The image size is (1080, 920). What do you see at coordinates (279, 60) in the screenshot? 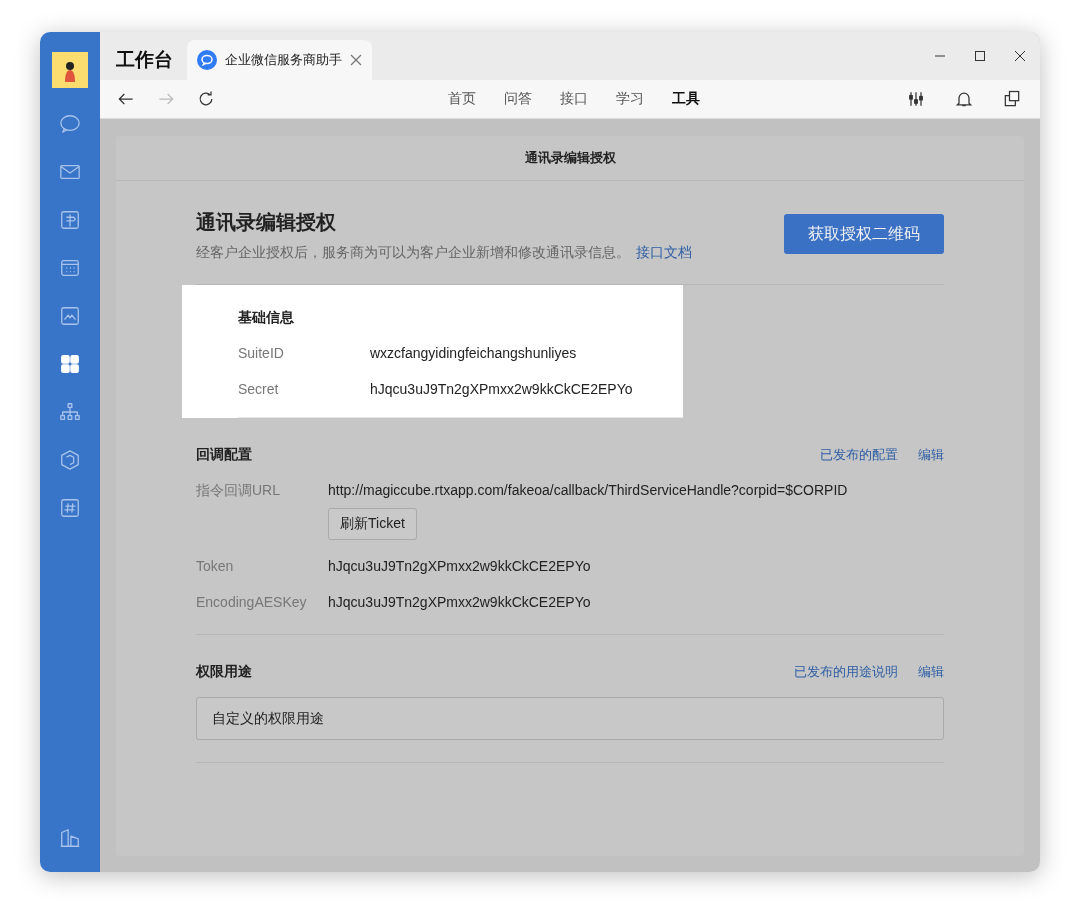
I see `browser-tab: 企业微信服务商助手` at bounding box center [279, 60].